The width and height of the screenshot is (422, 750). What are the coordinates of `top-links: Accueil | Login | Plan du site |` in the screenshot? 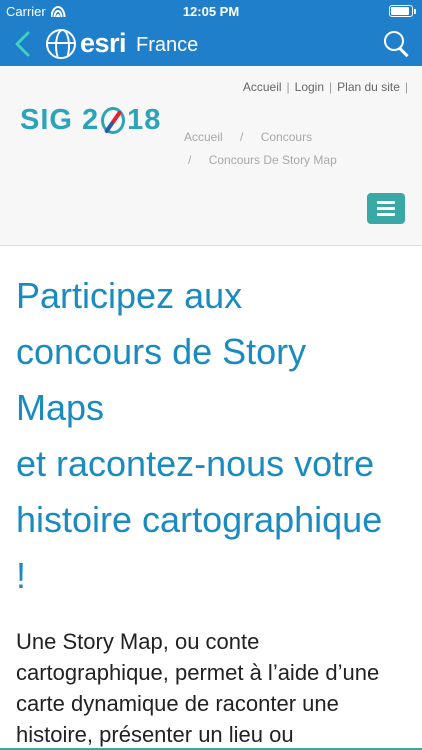 It's located at (325, 87).